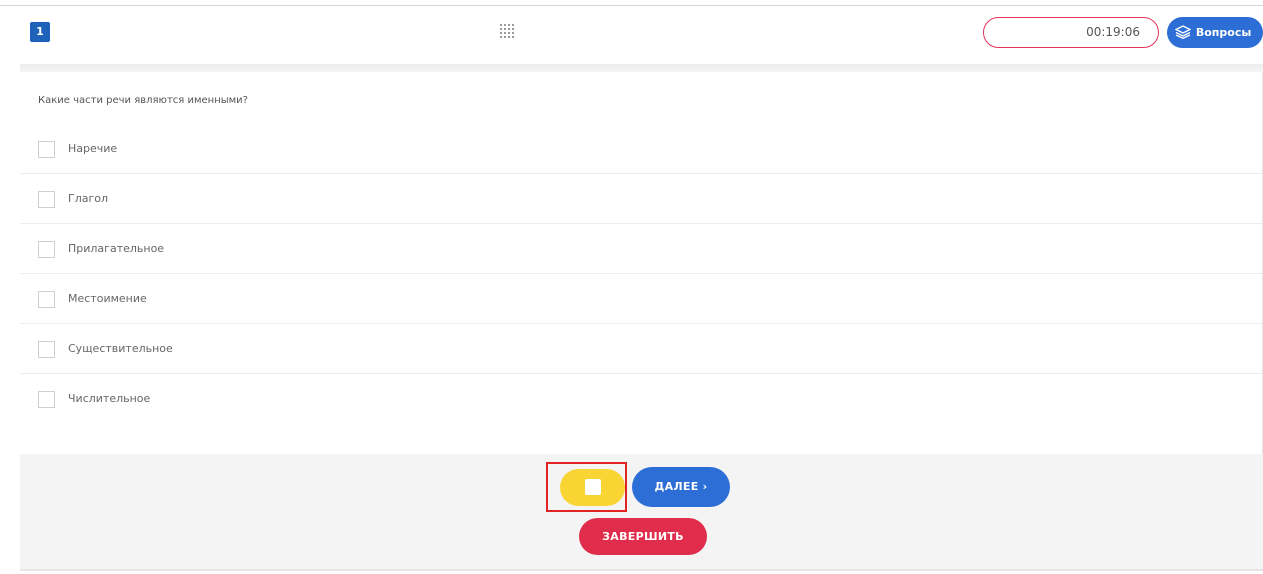 The height and width of the screenshot is (574, 1263). What do you see at coordinates (643, 536) in the screenshot?
I see `finish-button: ЗАВЕРШИТЬ` at bounding box center [643, 536].